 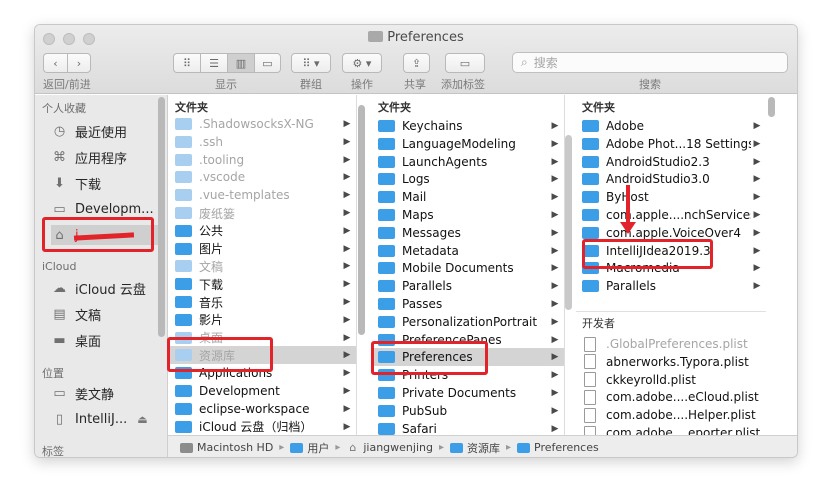 I want to click on folder-row: 图片 ▶, so click(x=262, y=249).